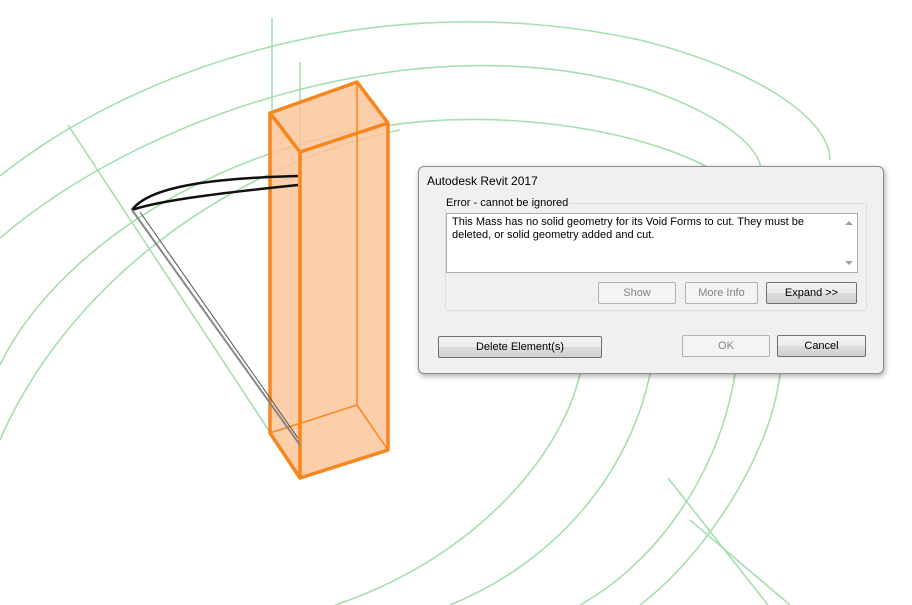 The image size is (912, 605). Describe the element at coordinates (482, 181) in the screenshot. I see `dialog-title: Autodesk Revit 2017` at that location.